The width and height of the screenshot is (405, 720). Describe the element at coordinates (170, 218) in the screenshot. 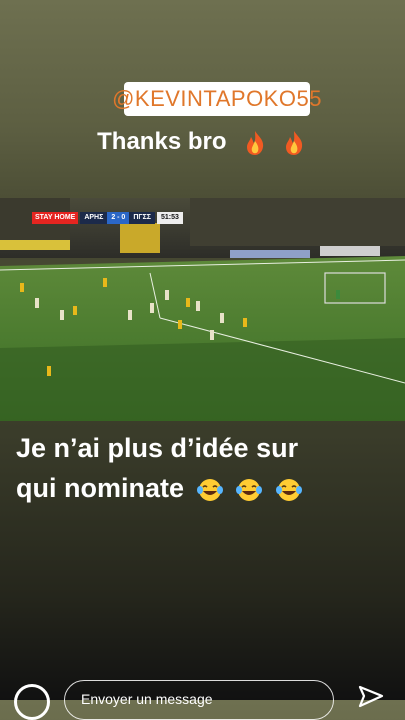

I see `match-clock: 51:53` at that location.